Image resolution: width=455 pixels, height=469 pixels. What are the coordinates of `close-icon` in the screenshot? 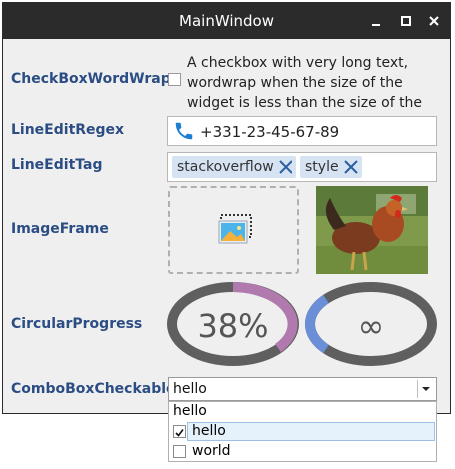 It's located at (434, 21).